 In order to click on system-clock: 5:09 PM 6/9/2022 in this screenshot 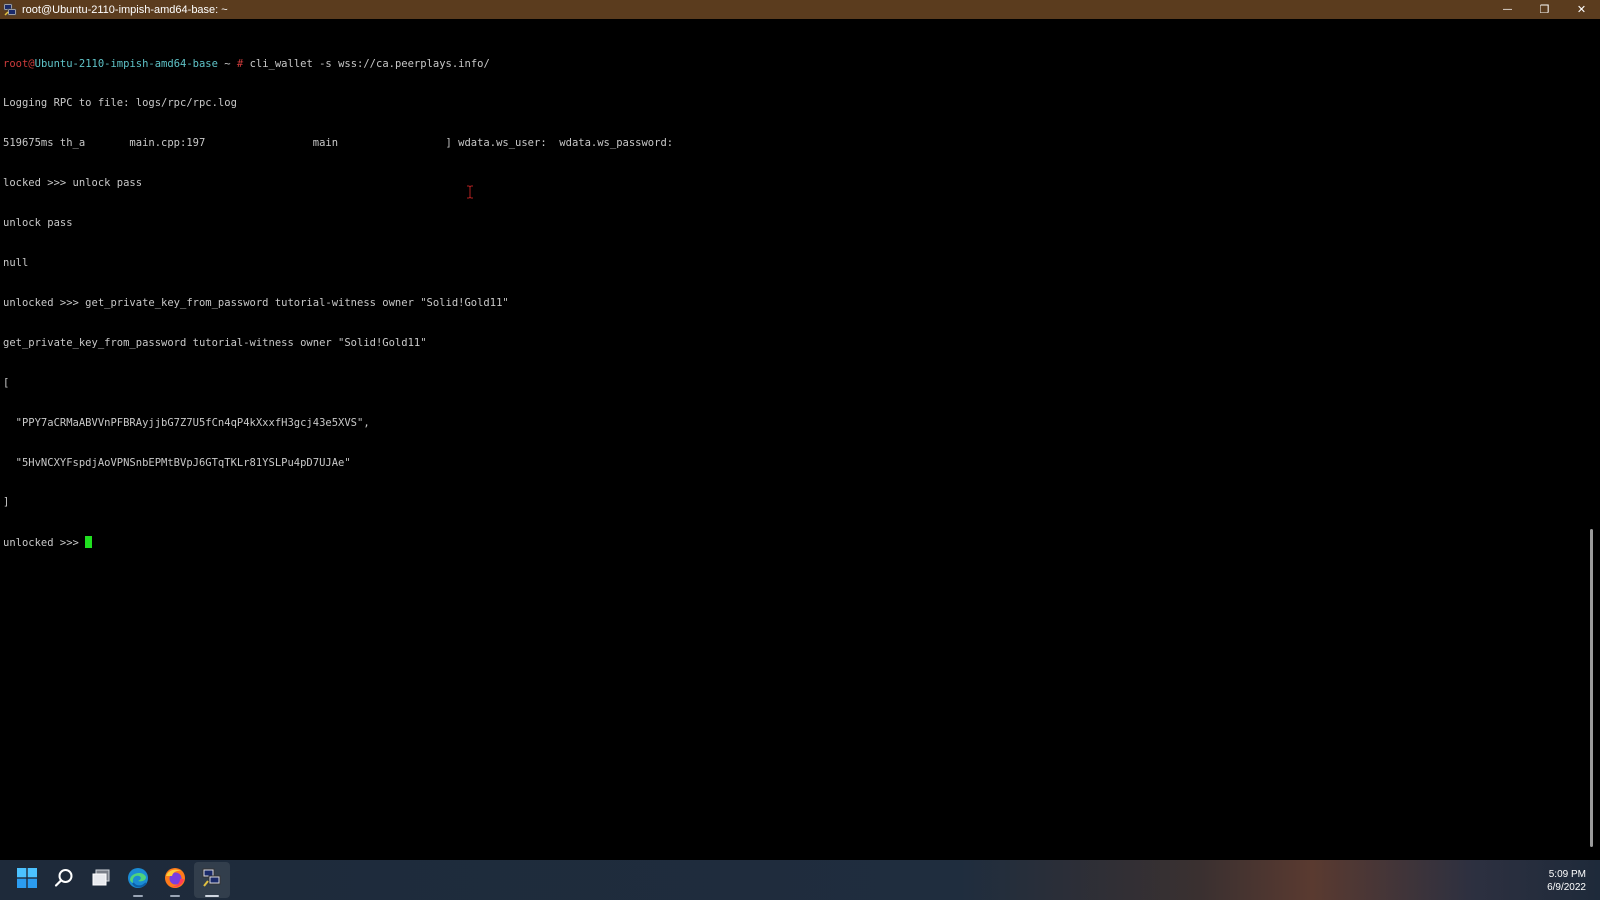, I will do `click(1566, 881)`.